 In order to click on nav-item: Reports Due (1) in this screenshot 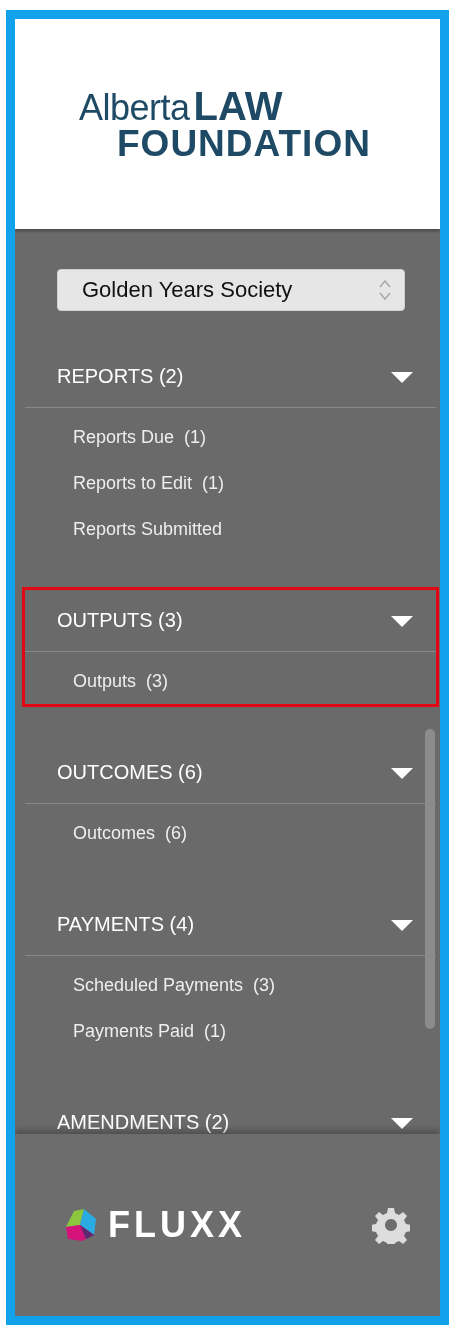, I will do `click(230, 437)`.